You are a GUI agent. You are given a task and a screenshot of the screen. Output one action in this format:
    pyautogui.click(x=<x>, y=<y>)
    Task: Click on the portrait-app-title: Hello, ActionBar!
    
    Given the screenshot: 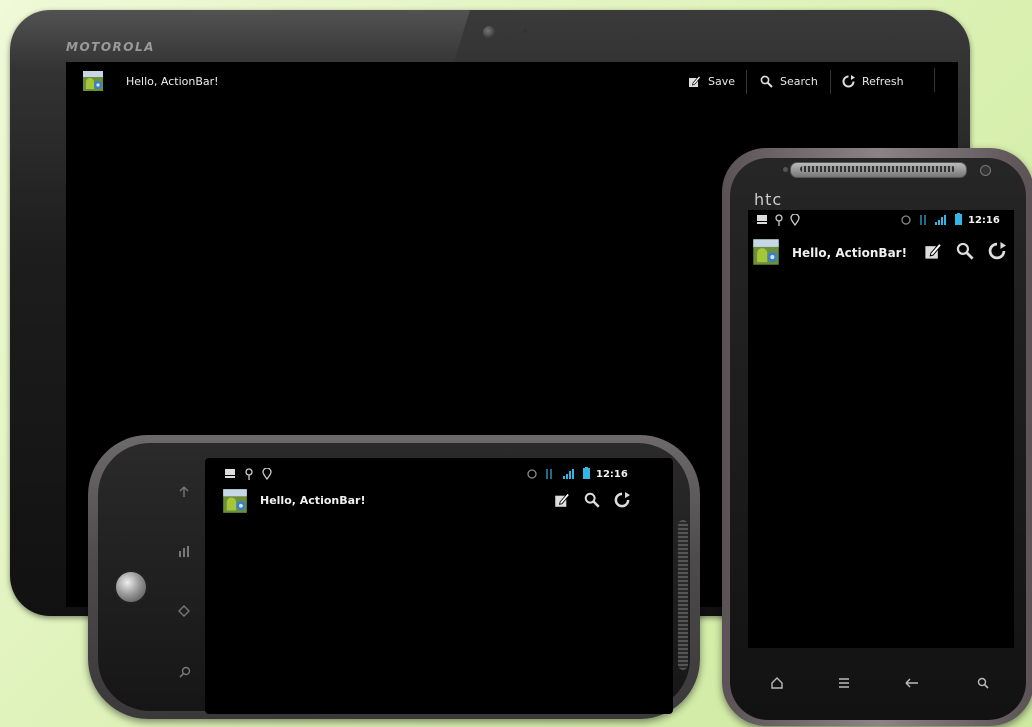 What is the action you would take?
    pyautogui.click(x=850, y=253)
    